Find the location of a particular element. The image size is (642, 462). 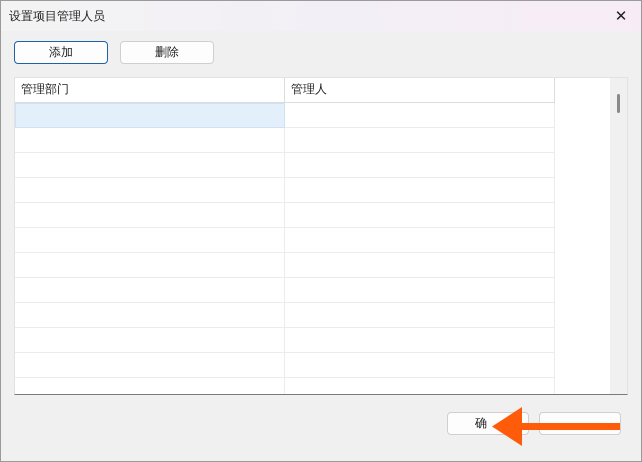

toolbar-button: 添加 is located at coordinates (61, 52).